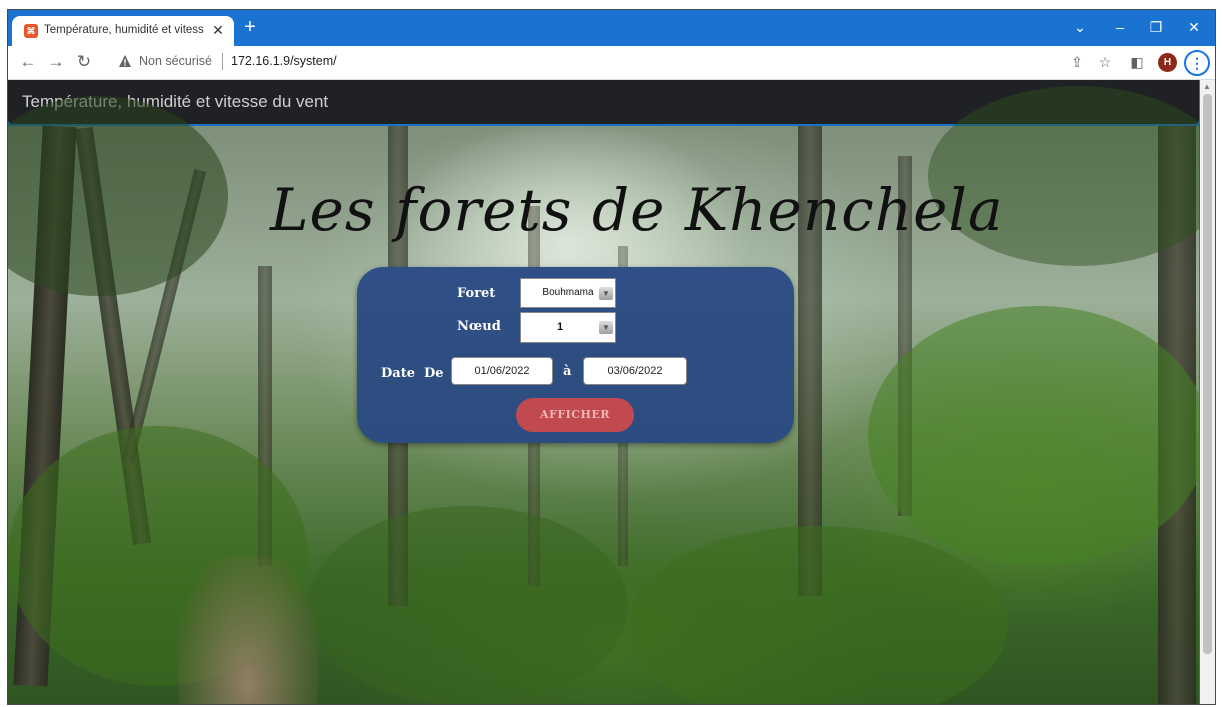 The image size is (1223, 707). I want to click on bookmark-star-icon: ☆, so click(1105, 62).